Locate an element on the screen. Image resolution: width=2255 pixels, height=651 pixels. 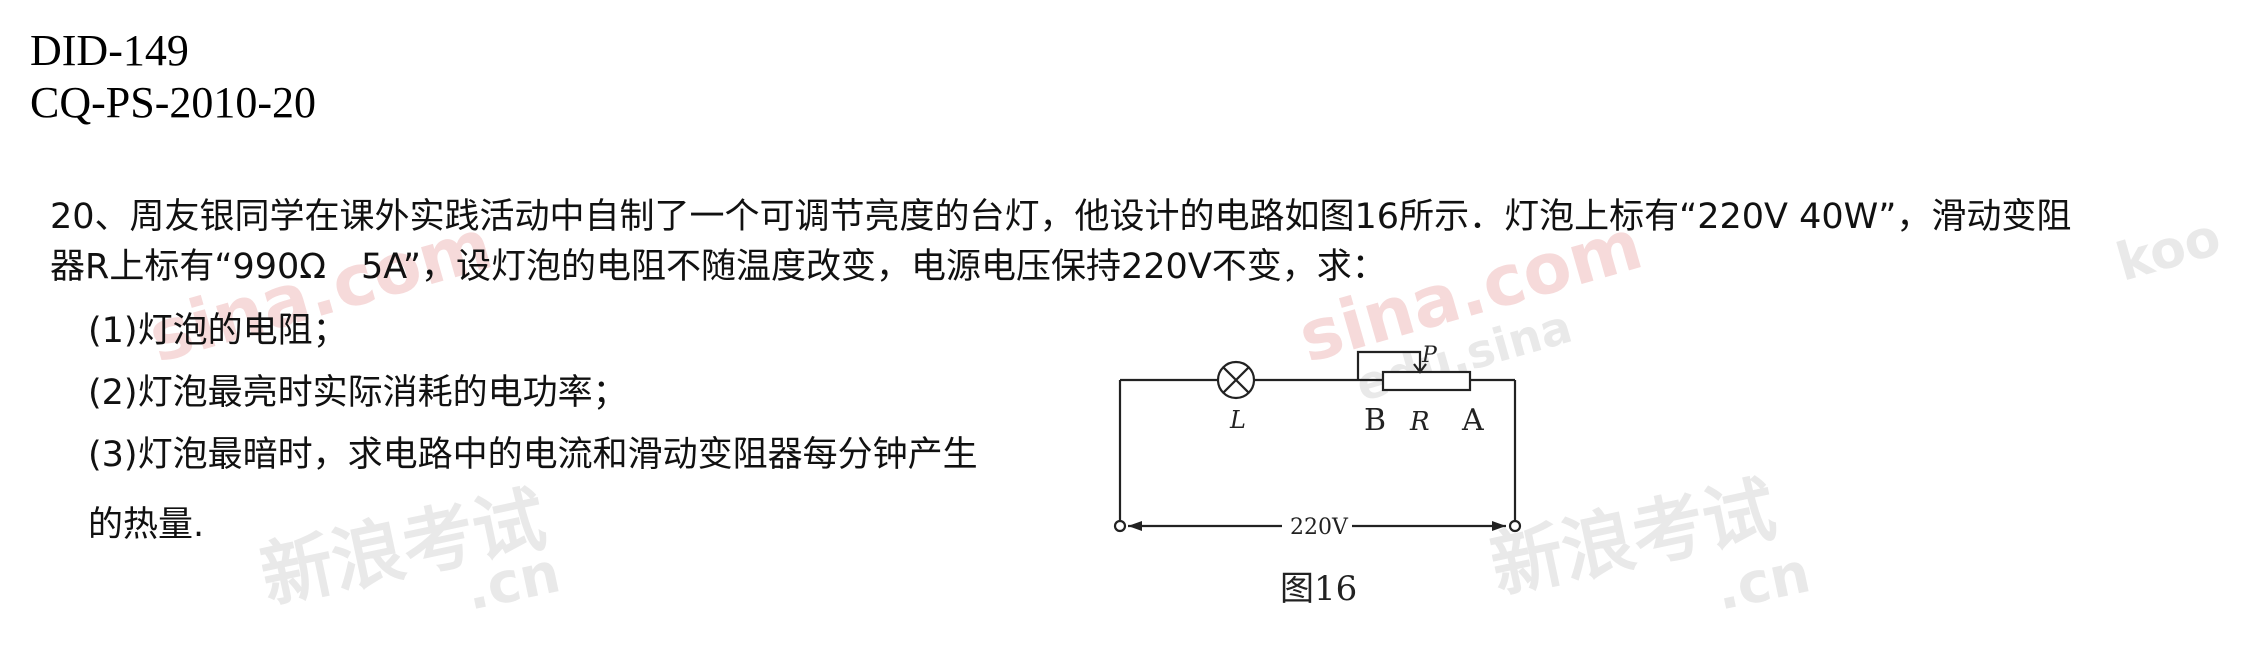
sub-question-3: (3)灯泡最暗时，求电路中的电流和滑动变阻器每分钟产生 is located at coordinates (533, 455).